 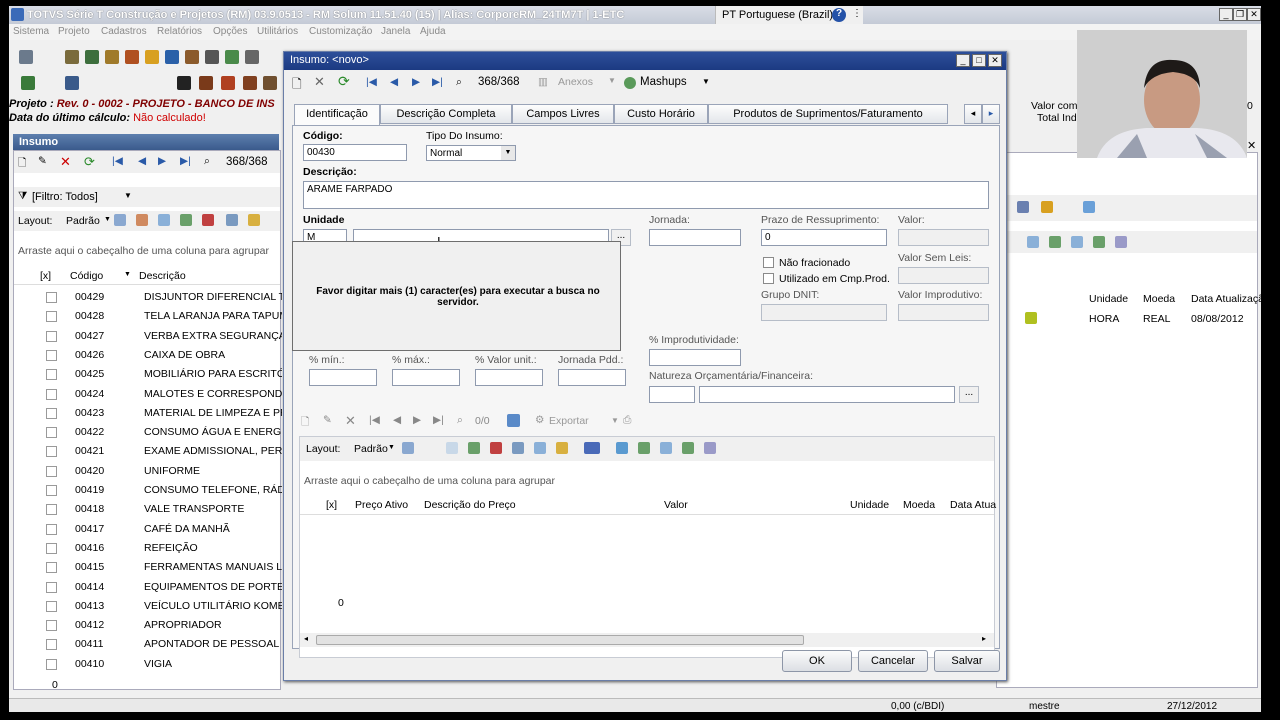 What do you see at coordinates (340, 31) in the screenshot?
I see `menu-customizacao: Customização` at bounding box center [340, 31].